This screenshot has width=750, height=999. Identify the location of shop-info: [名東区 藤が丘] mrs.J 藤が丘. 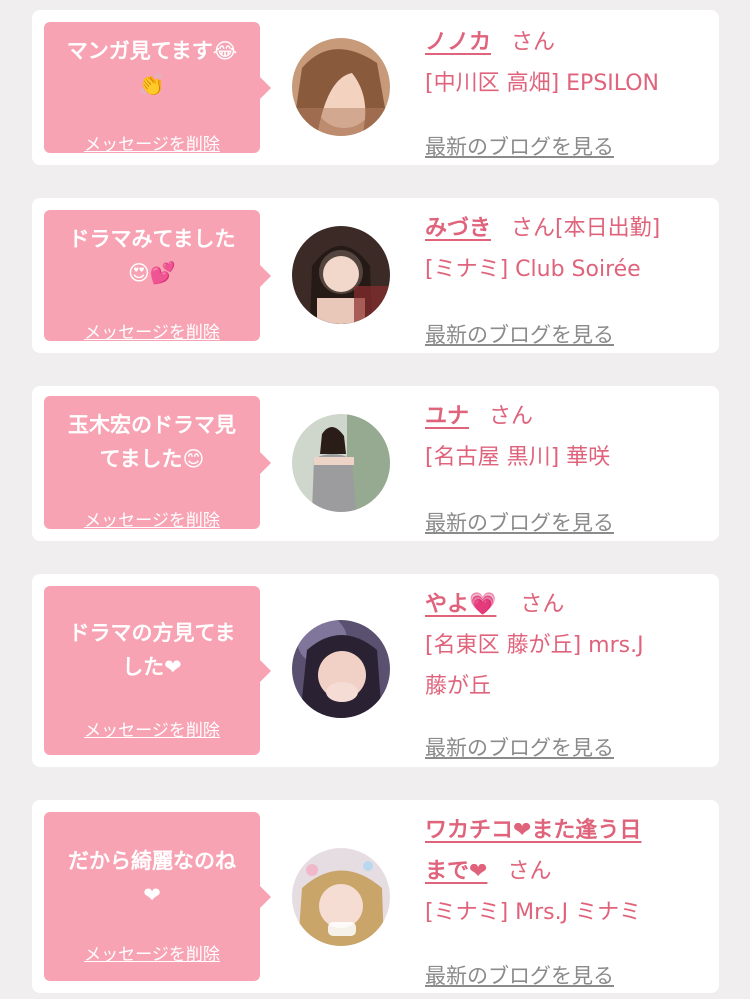
(570, 666).